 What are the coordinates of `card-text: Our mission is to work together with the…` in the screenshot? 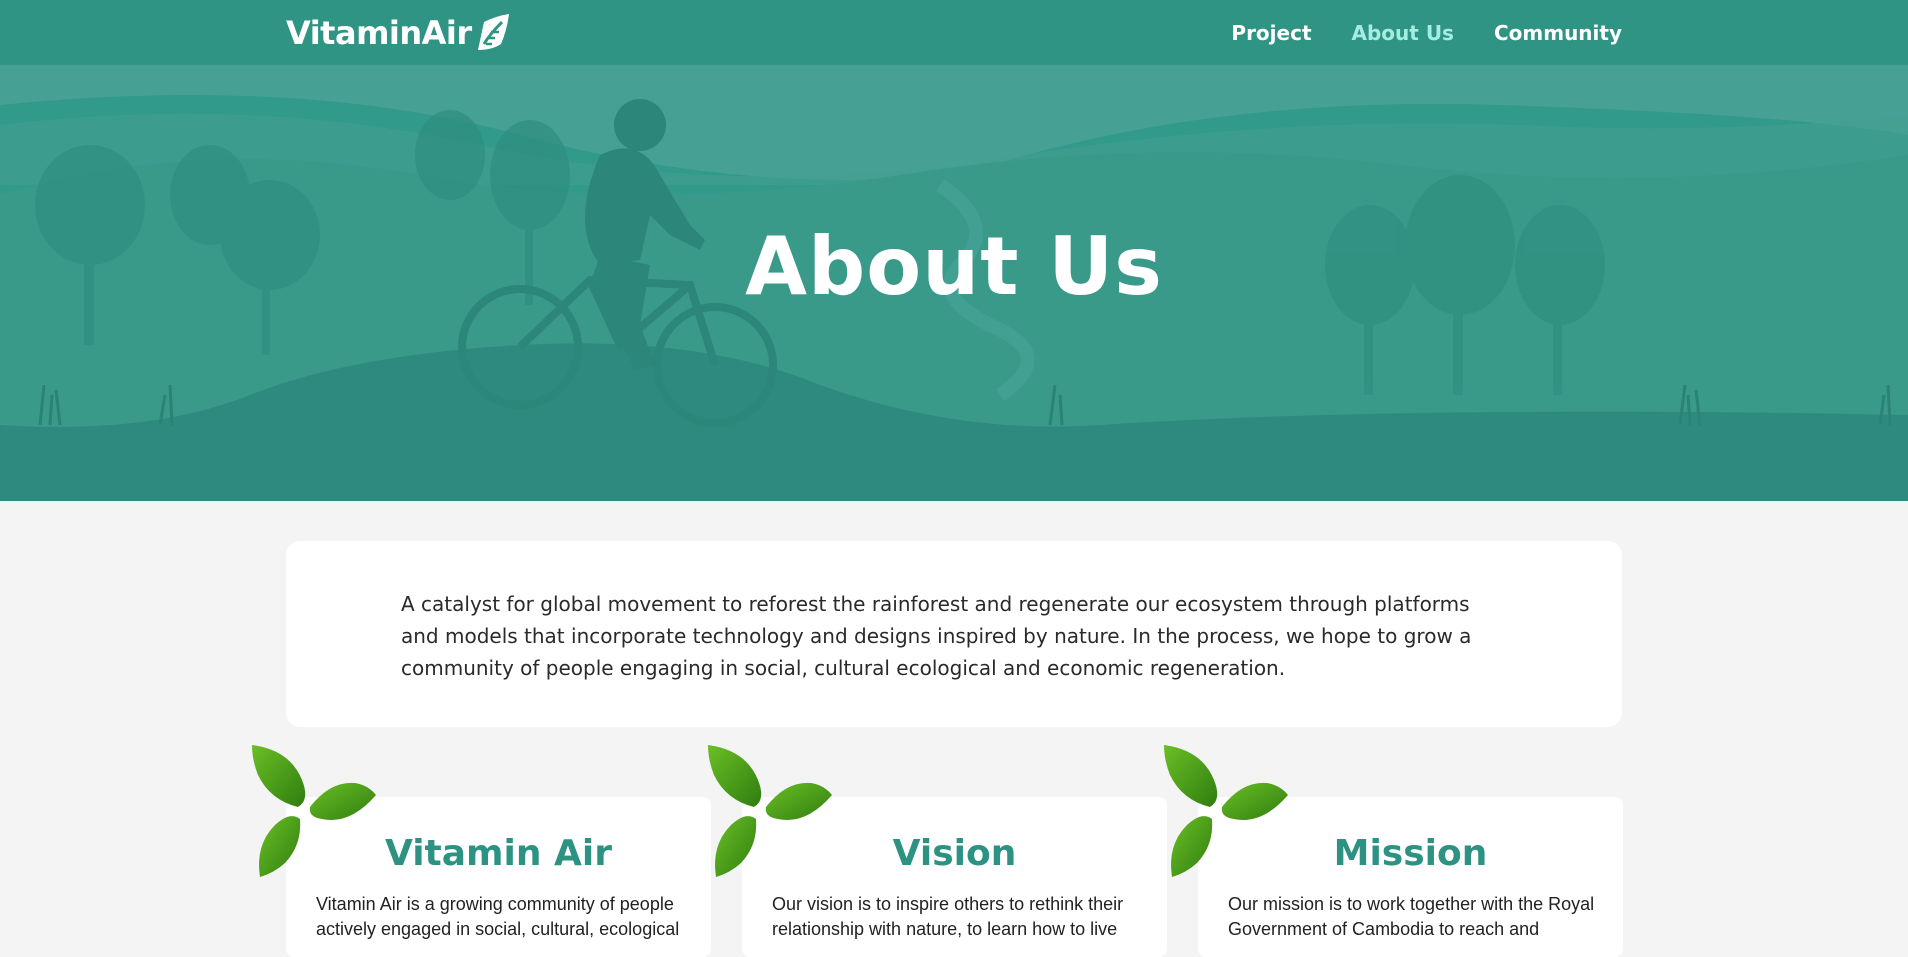 It's located at (1411, 916).